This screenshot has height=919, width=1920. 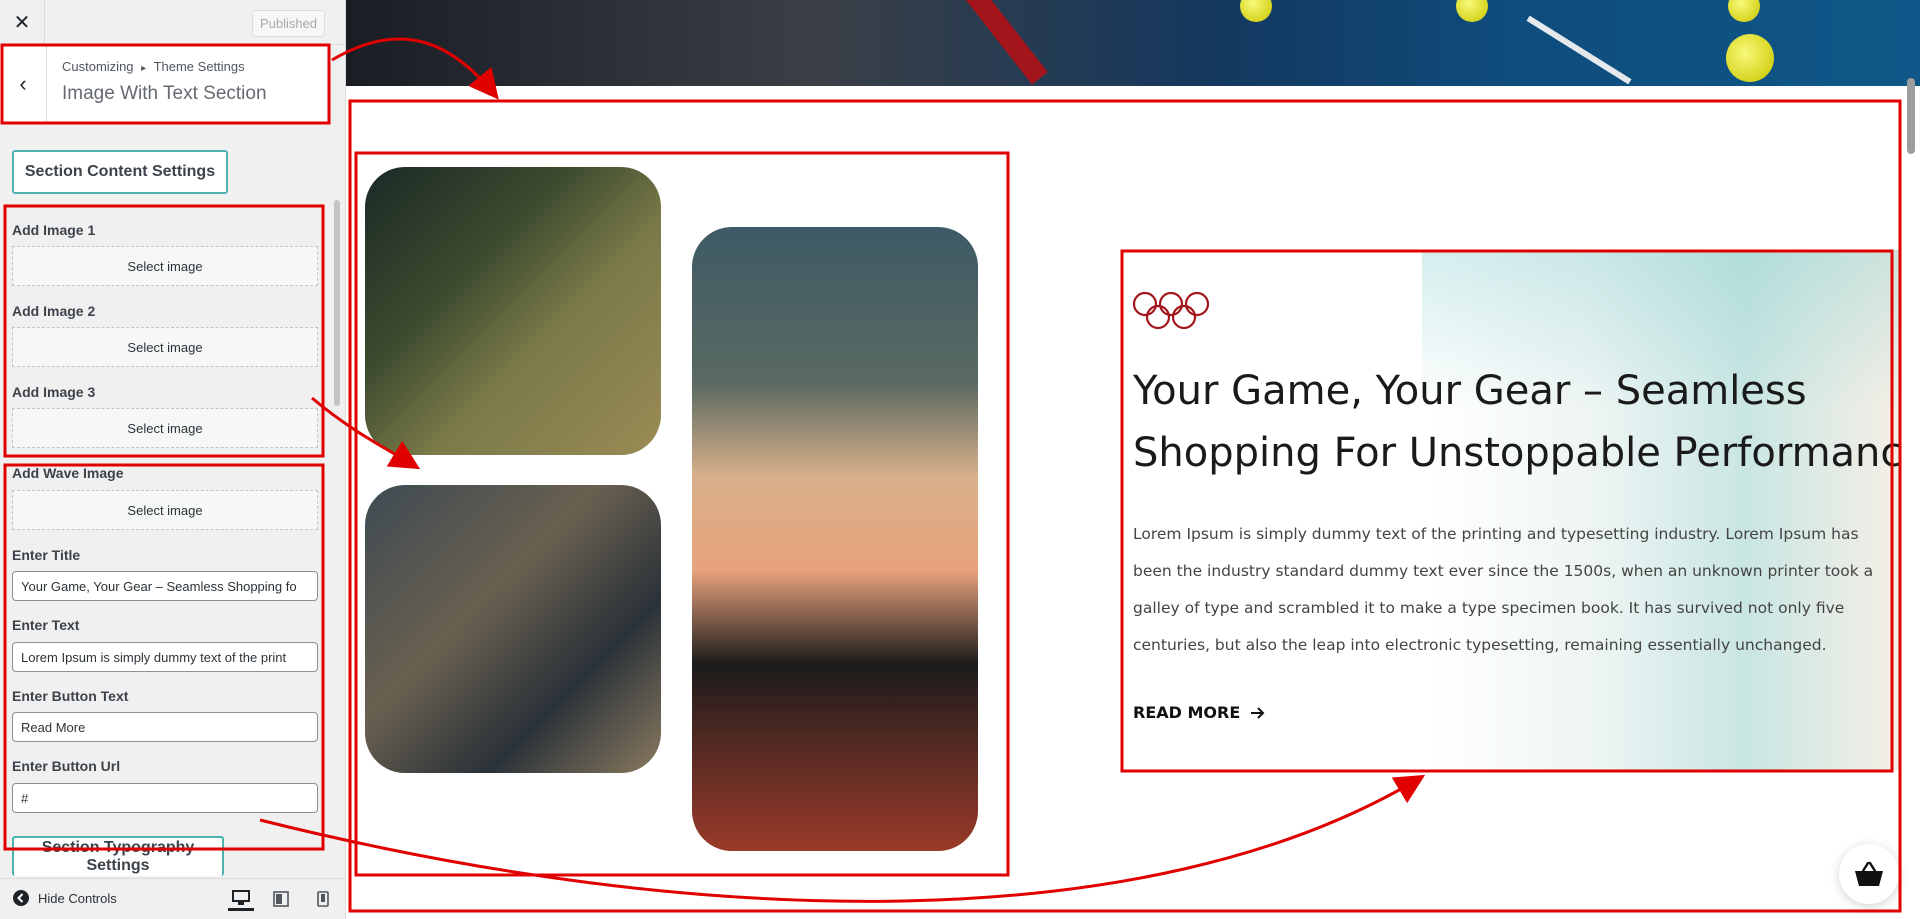 I want to click on read-more-button: READ MORE, so click(x=1199, y=712).